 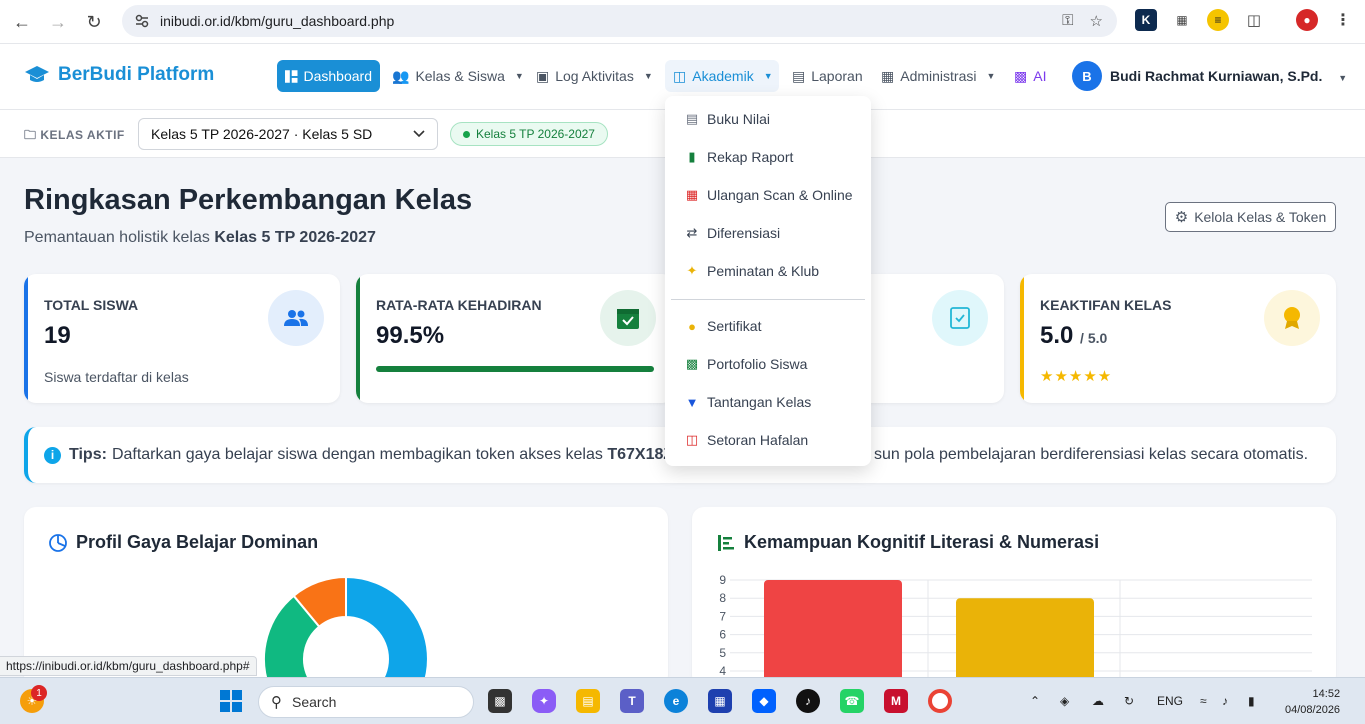 What do you see at coordinates (1312, 702) in the screenshot?
I see `taskbar-clock: 14:52 04/08/2026` at bounding box center [1312, 702].